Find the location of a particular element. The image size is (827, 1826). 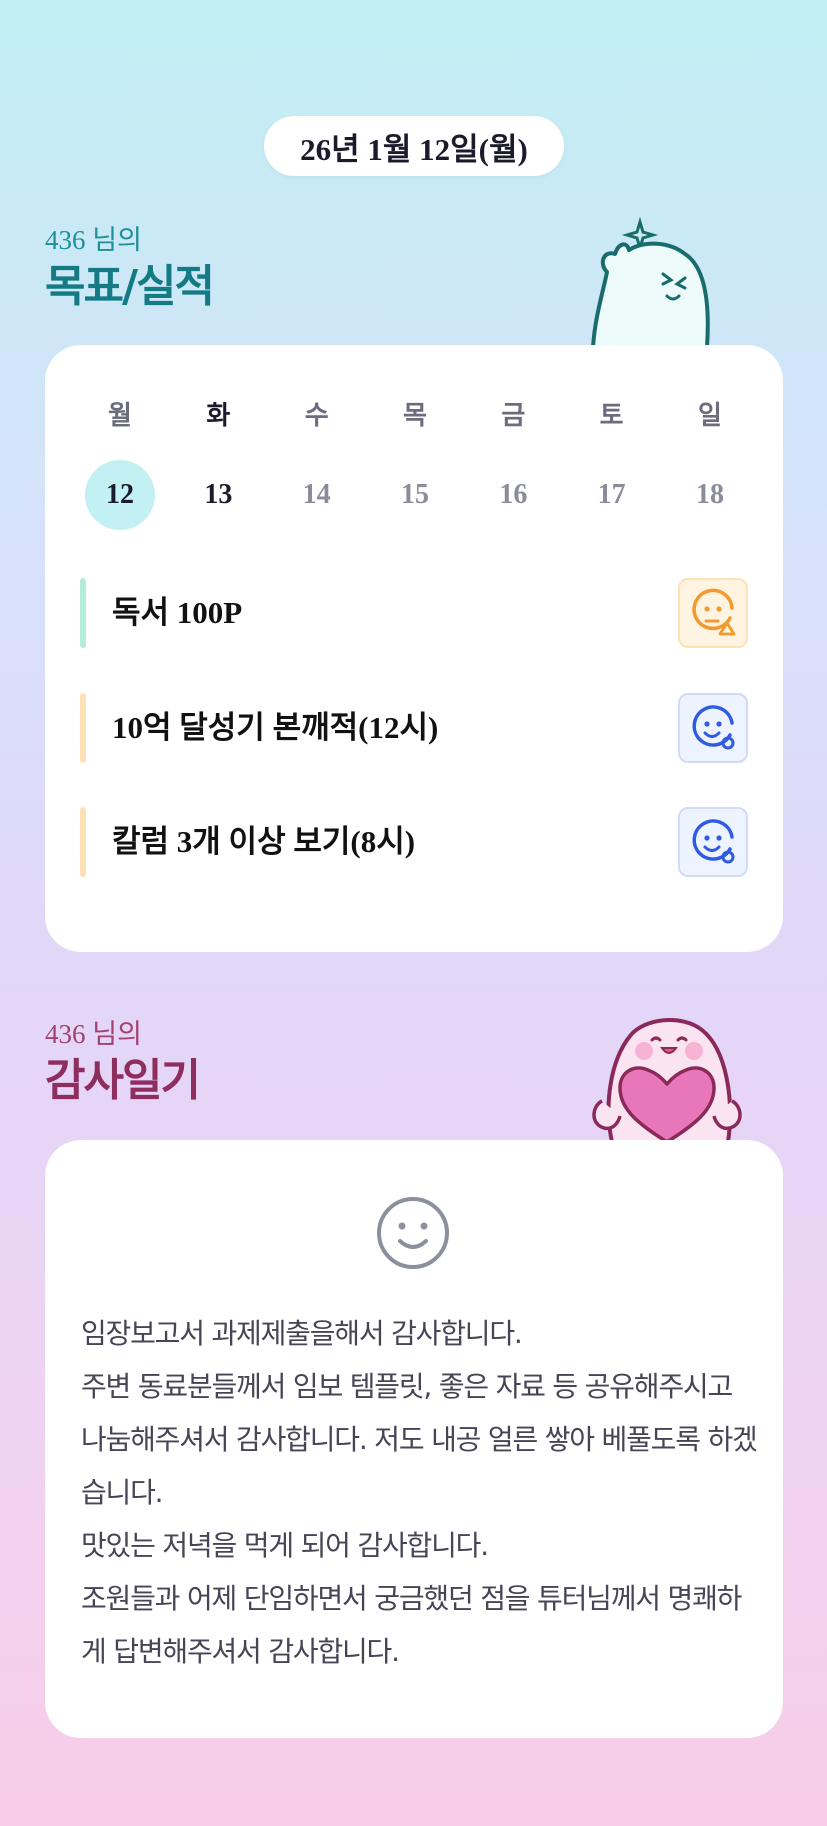

date-cell: 16 is located at coordinates (513, 495).